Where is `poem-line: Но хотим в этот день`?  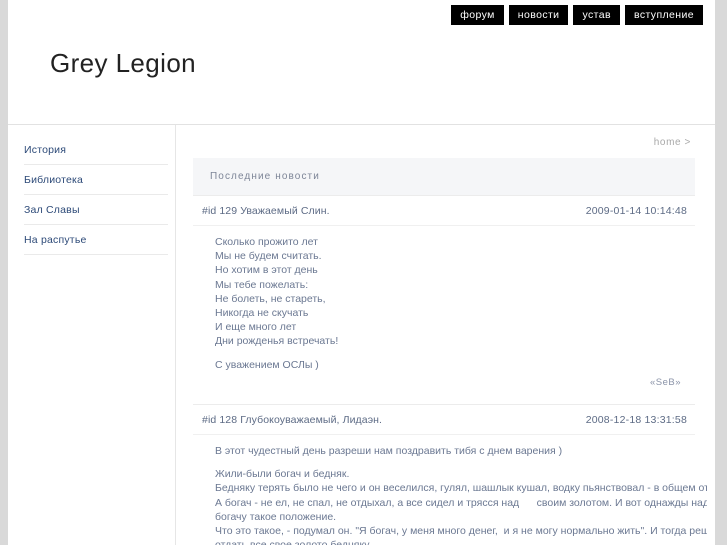
poem-line: Но хотим в этот день is located at coordinates (266, 270).